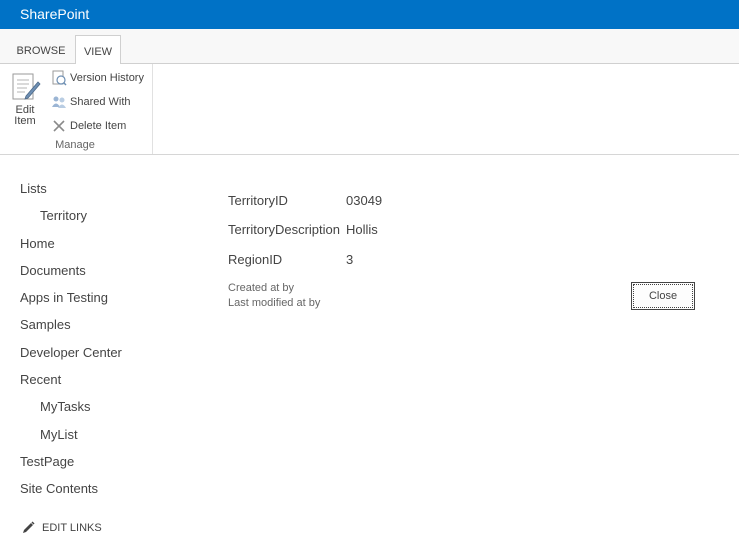 The width and height of the screenshot is (739, 559). I want to click on edit-links-button: EDIT LINKS, so click(62, 527).